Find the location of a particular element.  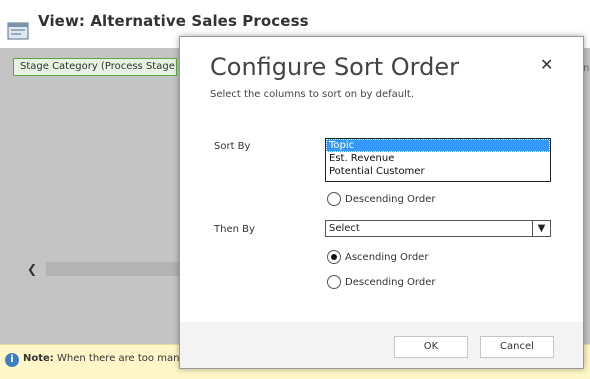

horizontal-scrollbar is located at coordinates (112, 269).